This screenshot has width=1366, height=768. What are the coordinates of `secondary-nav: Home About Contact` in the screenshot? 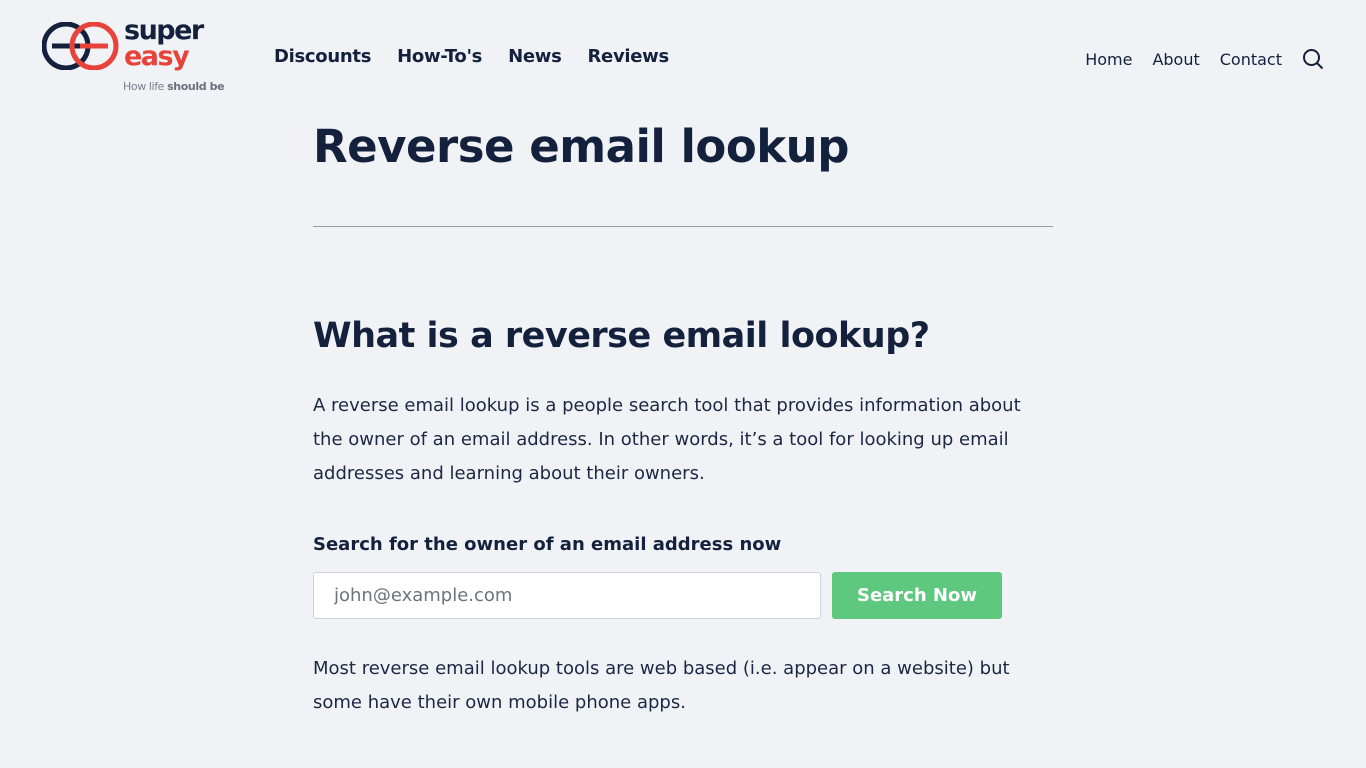 It's located at (1204, 59).